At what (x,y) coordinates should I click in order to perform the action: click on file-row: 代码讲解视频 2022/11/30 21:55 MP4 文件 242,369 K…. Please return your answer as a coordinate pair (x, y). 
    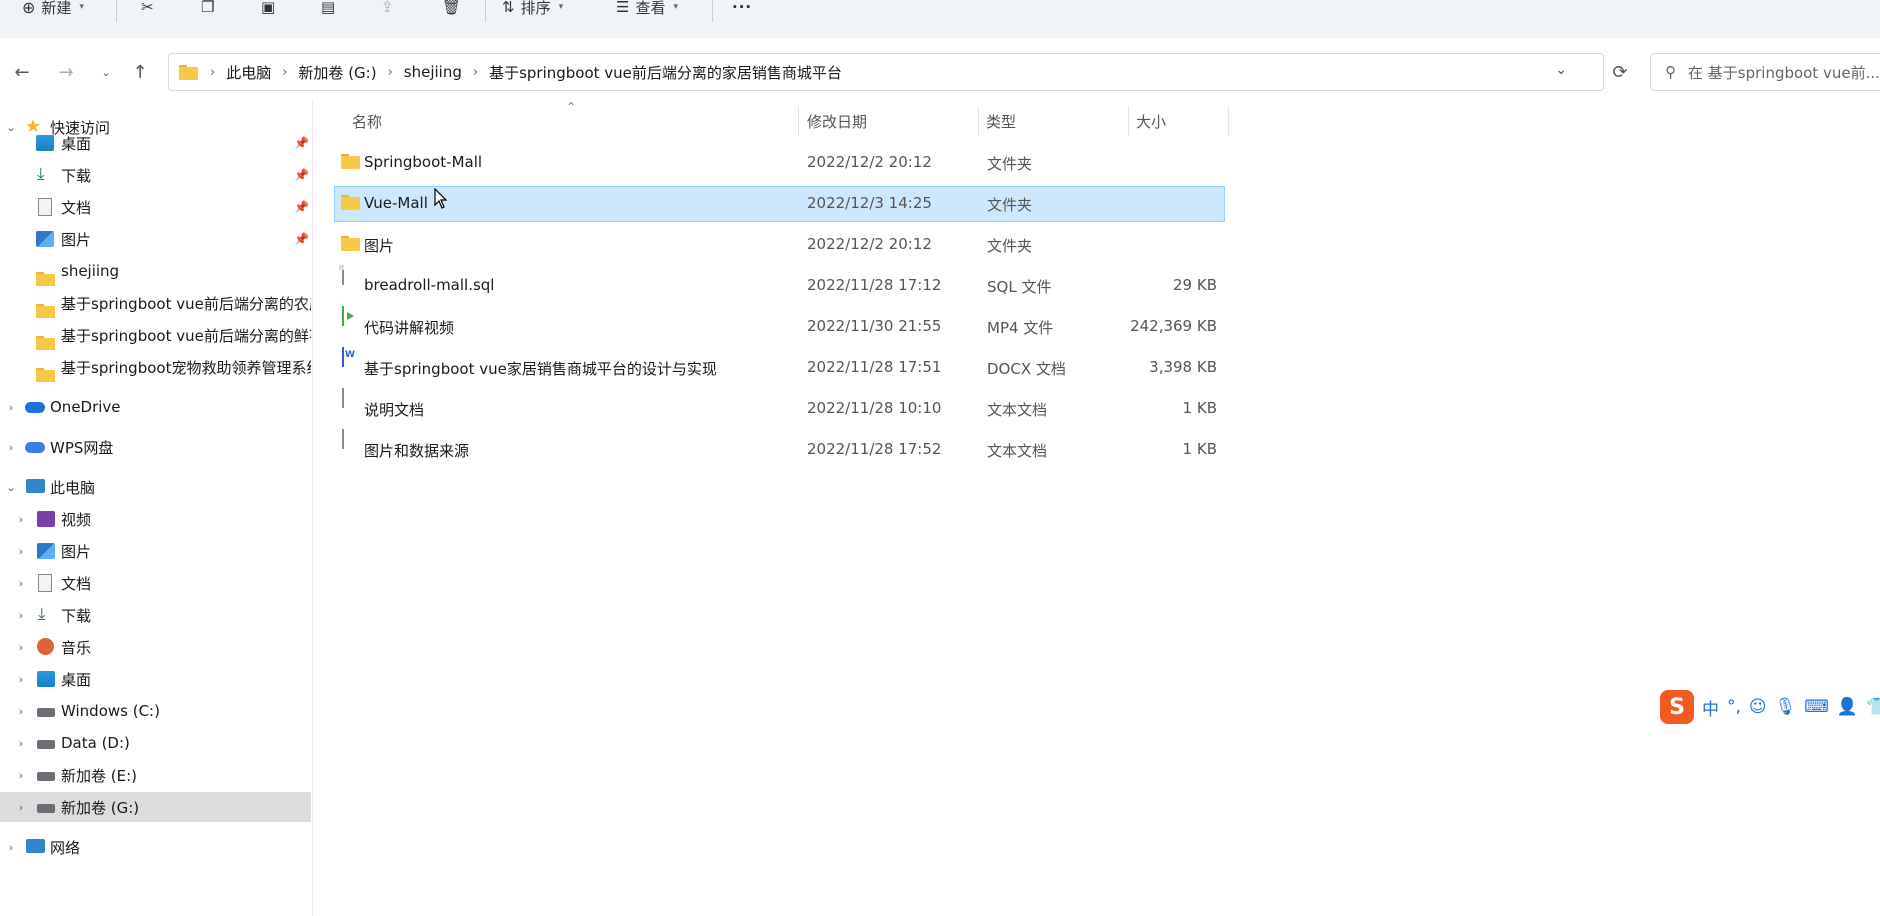
    Looking at the image, I should click on (779, 325).